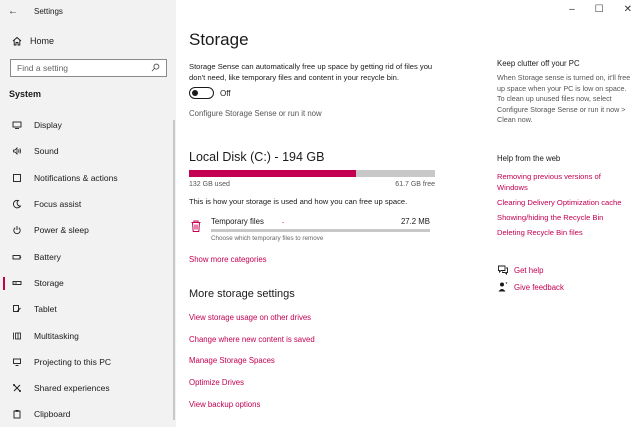  Describe the element at coordinates (155, 68) in the screenshot. I see `search-icon` at that location.